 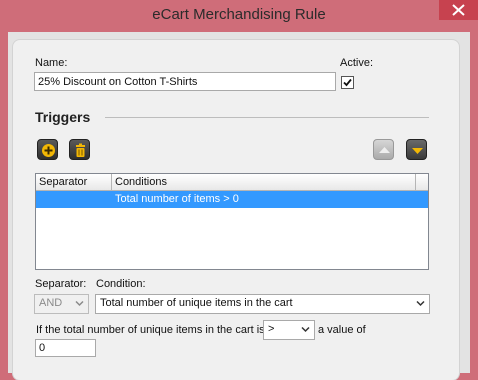 I want to click on separator-select-value: AND, so click(x=51, y=303).